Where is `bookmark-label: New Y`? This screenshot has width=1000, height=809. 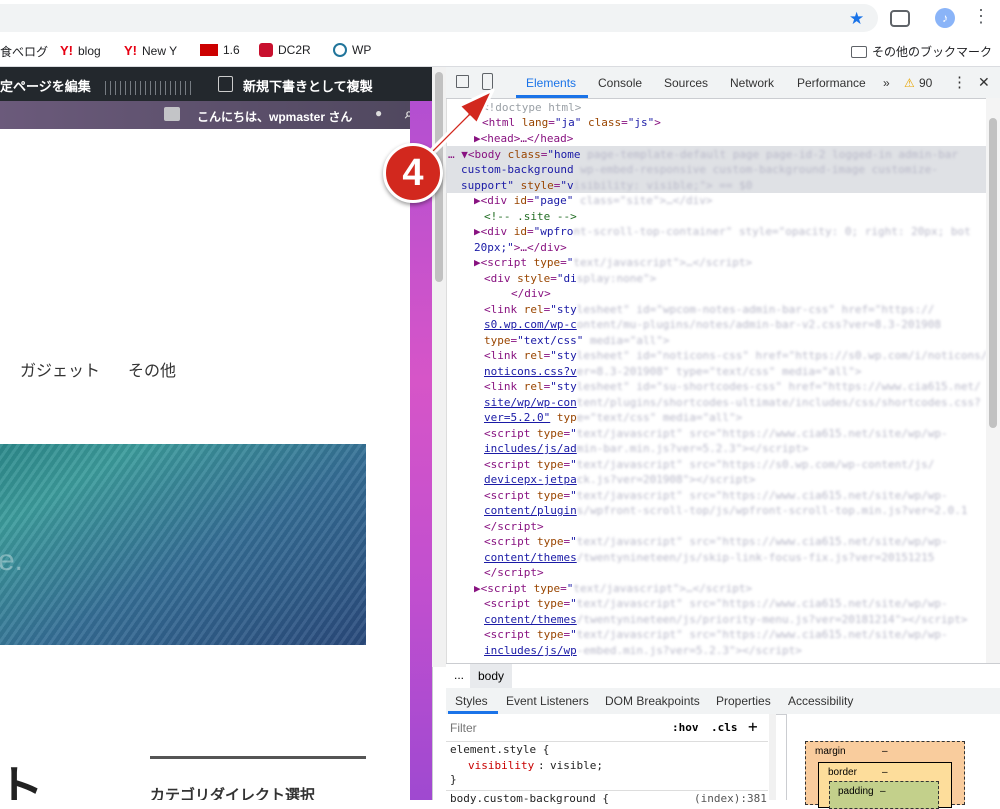 bookmark-label: New Y is located at coordinates (160, 50).